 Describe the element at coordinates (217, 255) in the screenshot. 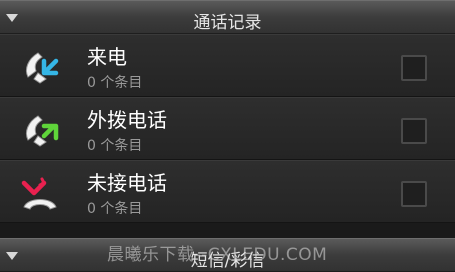

I see `watermark-text: 晨曦乐下载--CXLEDU.COM` at that location.